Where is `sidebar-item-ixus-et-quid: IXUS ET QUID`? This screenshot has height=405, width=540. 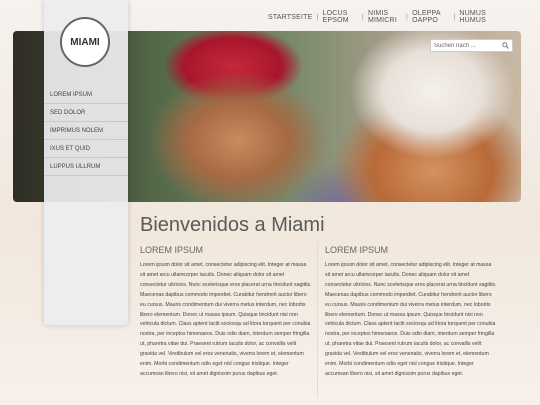
sidebar-item-ixus-et-quid: IXUS ET QUID is located at coordinates (86, 149).